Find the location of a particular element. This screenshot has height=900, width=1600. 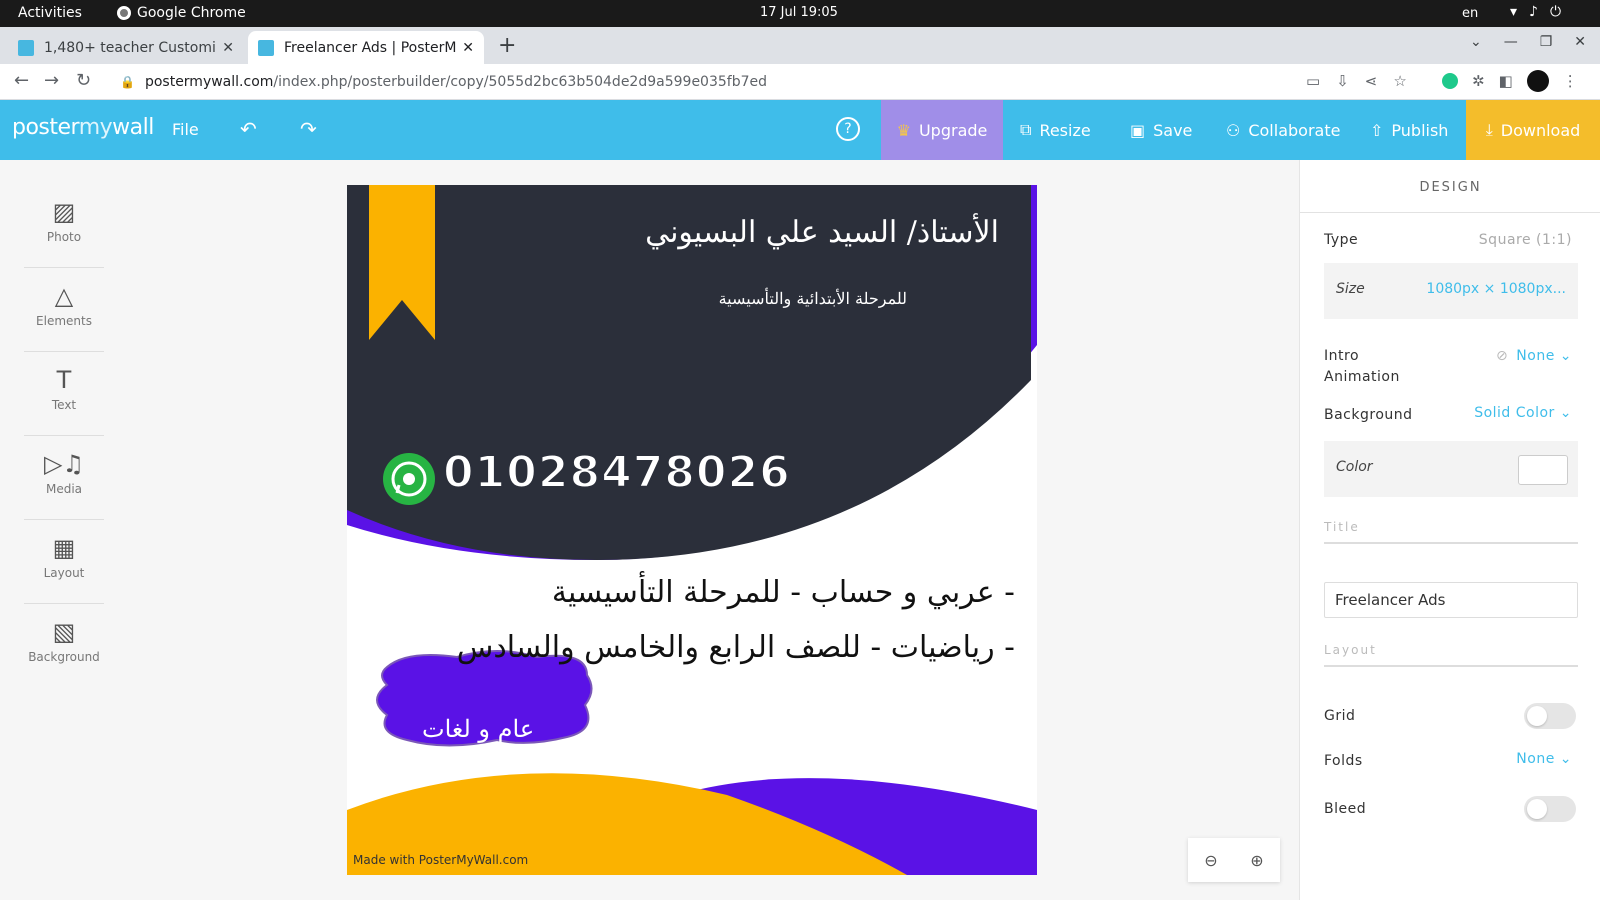

bleed-toggle is located at coordinates (1550, 809).